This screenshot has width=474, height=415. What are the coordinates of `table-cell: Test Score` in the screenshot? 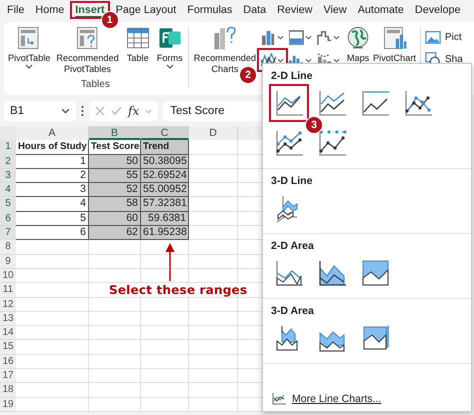 It's located at (115, 147).